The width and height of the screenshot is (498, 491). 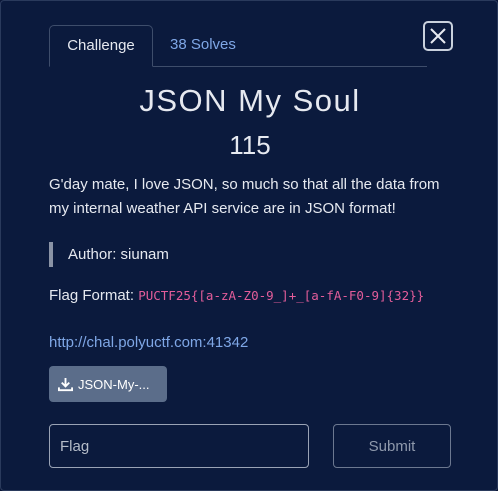 What do you see at coordinates (203, 45) in the screenshot?
I see `tab-solves: 38 Solves` at bounding box center [203, 45].